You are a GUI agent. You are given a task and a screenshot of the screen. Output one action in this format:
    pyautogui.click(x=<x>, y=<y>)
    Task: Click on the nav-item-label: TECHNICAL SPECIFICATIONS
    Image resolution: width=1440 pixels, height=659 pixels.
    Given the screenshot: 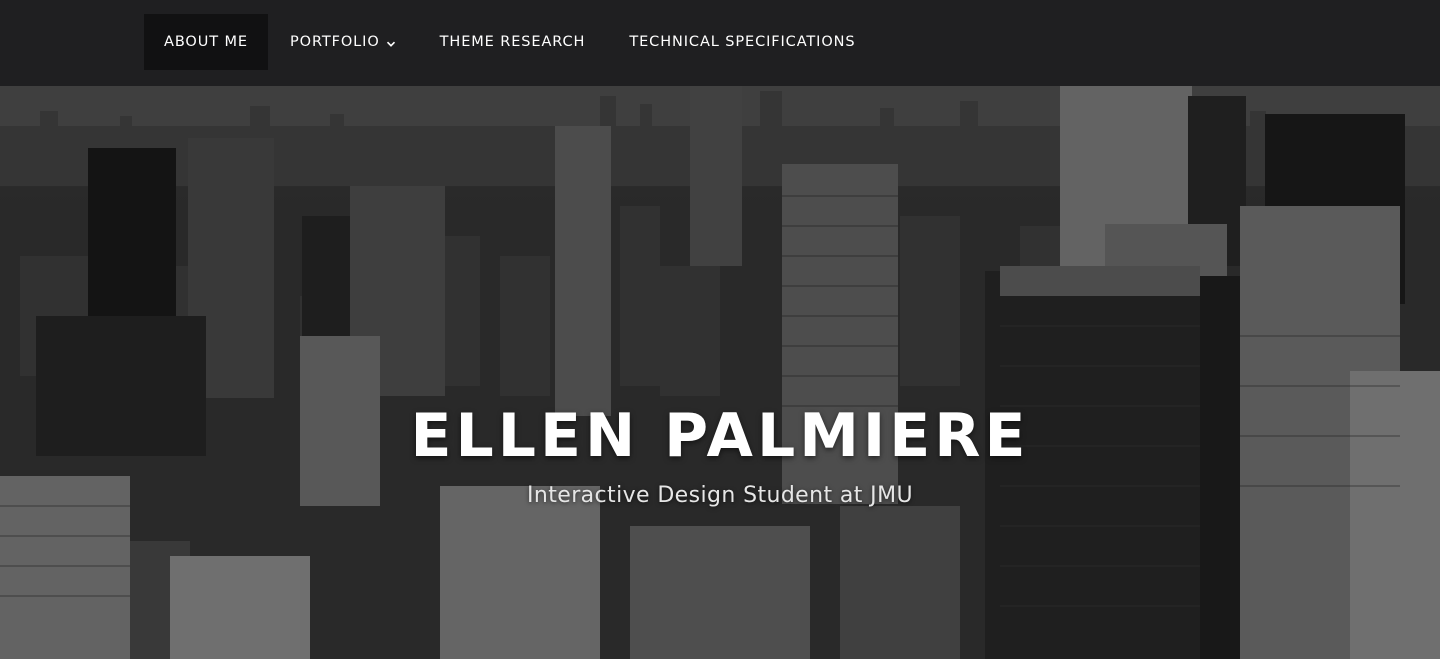 What is the action you would take?
    pyautogui.click(x=742, y=42)
    